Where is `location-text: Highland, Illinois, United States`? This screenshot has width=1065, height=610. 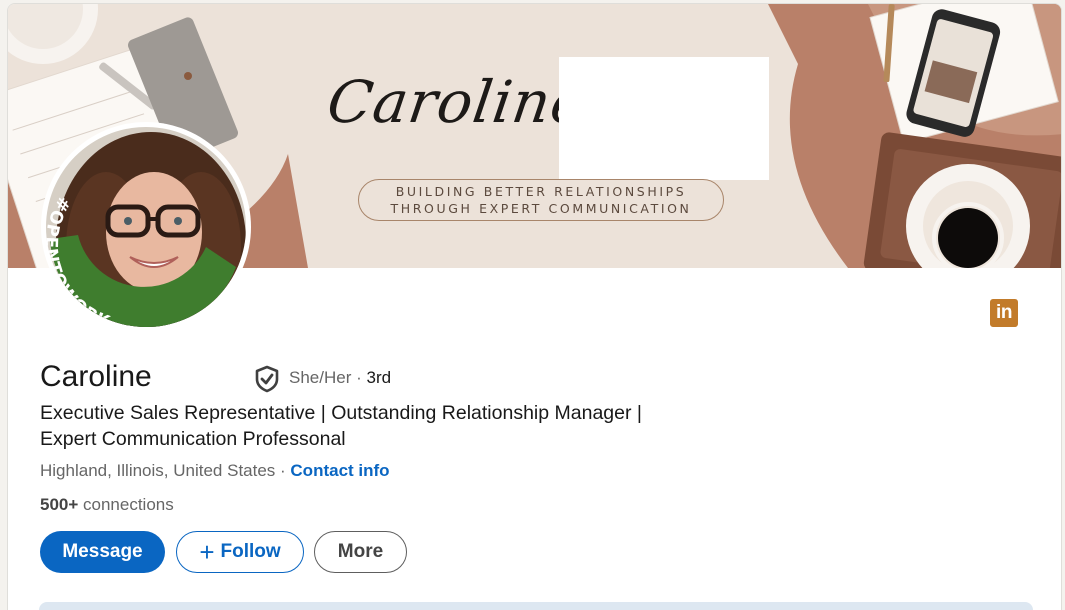 location-text: Highland, Illinois, United States is located at coordinates (158, 470).